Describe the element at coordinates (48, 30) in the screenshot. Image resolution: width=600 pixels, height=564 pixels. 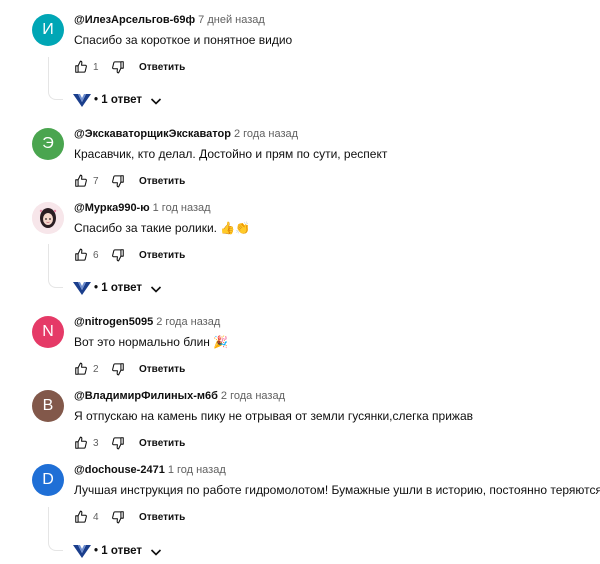
I see `avatar: И` at that location.